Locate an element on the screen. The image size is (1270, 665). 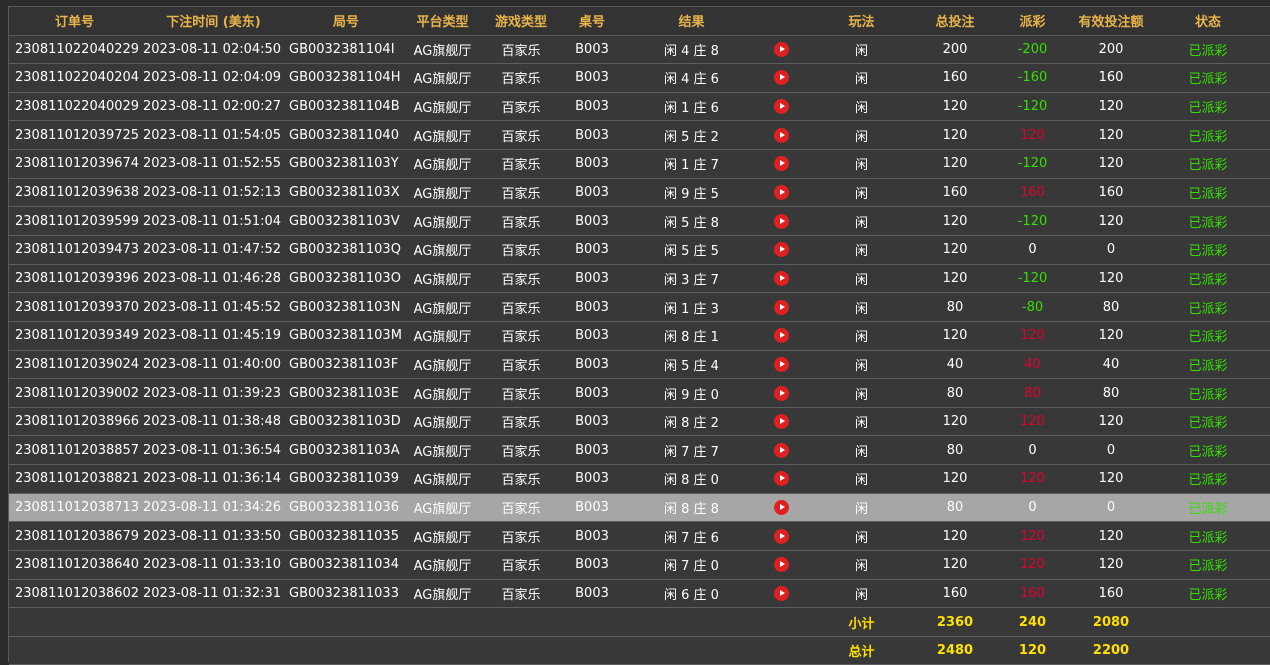
cell-result: 闲 5 庄 8 is located at coordinates (691, 221).